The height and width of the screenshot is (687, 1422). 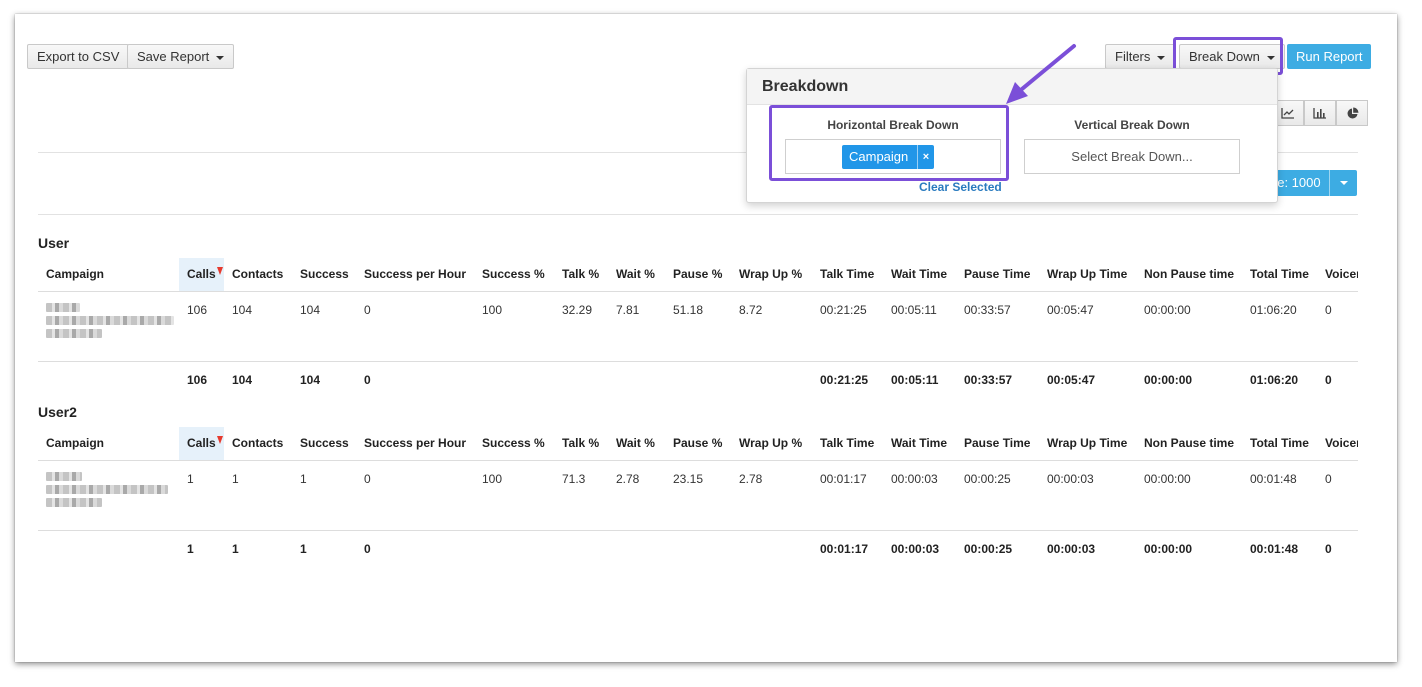 I want to click on table-cell: 00:00:25, so click(x=997, y=495).